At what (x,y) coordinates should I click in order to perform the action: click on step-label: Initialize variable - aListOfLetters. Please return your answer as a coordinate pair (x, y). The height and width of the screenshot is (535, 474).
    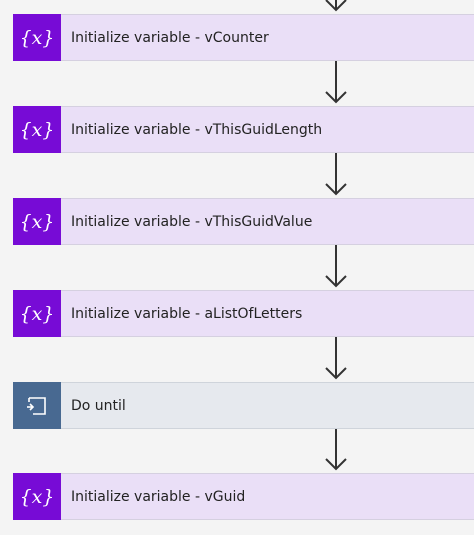
    Looking at the image, I should click on (187, 313).